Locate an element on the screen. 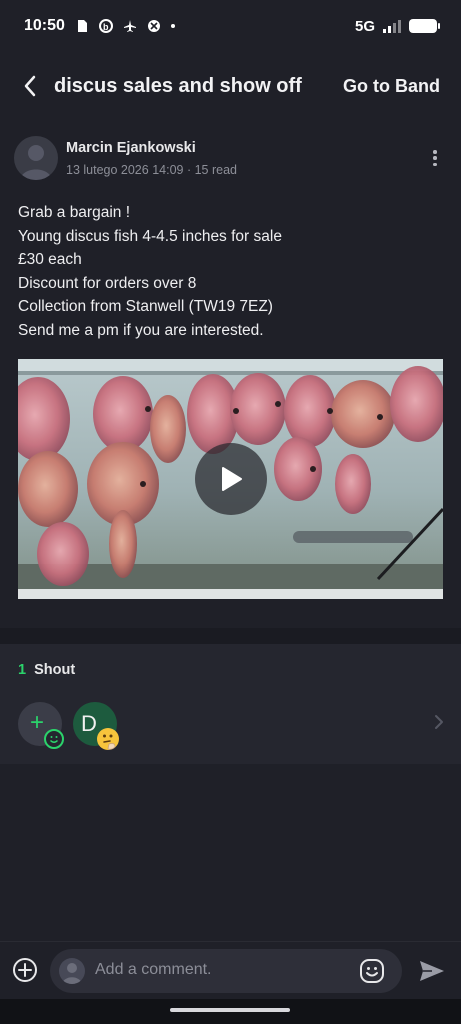 The image size is (461, 1024). post-meta: 13 lutego 2026 14:09 · 15 read is located at coordinates (151, 170).